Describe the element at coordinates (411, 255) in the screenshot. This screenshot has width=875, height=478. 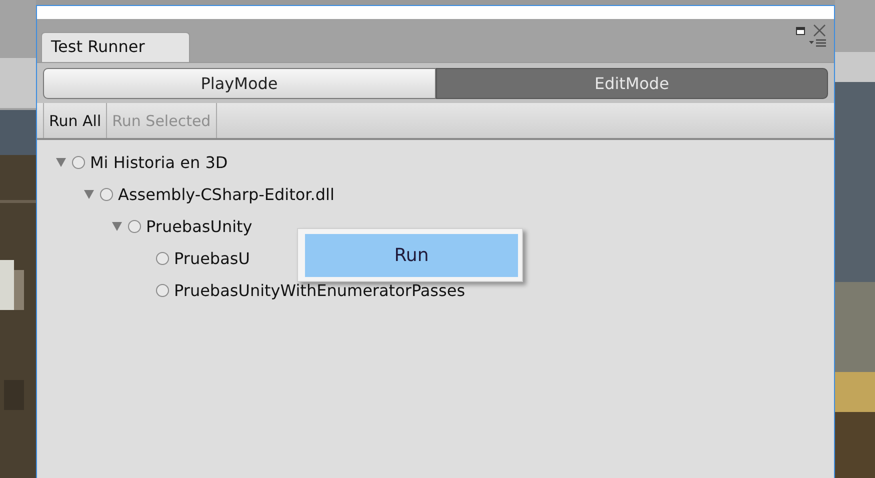
I see `menu-item: Run` at that location.